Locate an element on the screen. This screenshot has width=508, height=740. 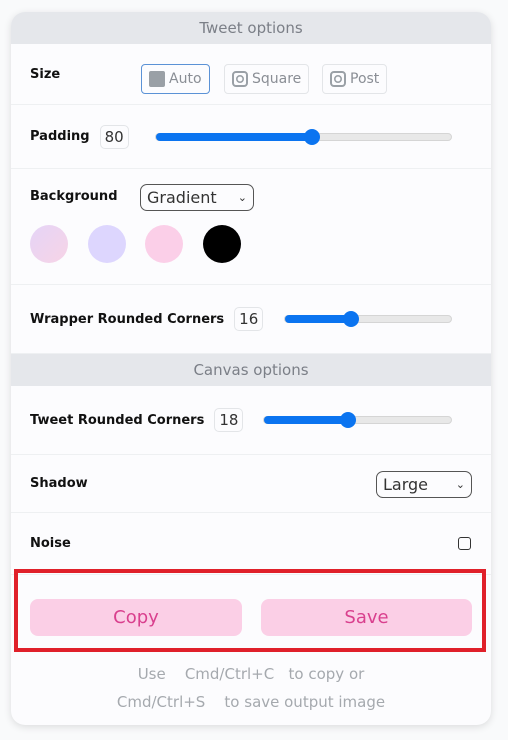
size-square-button: Square is located at coordinates (267, 79).